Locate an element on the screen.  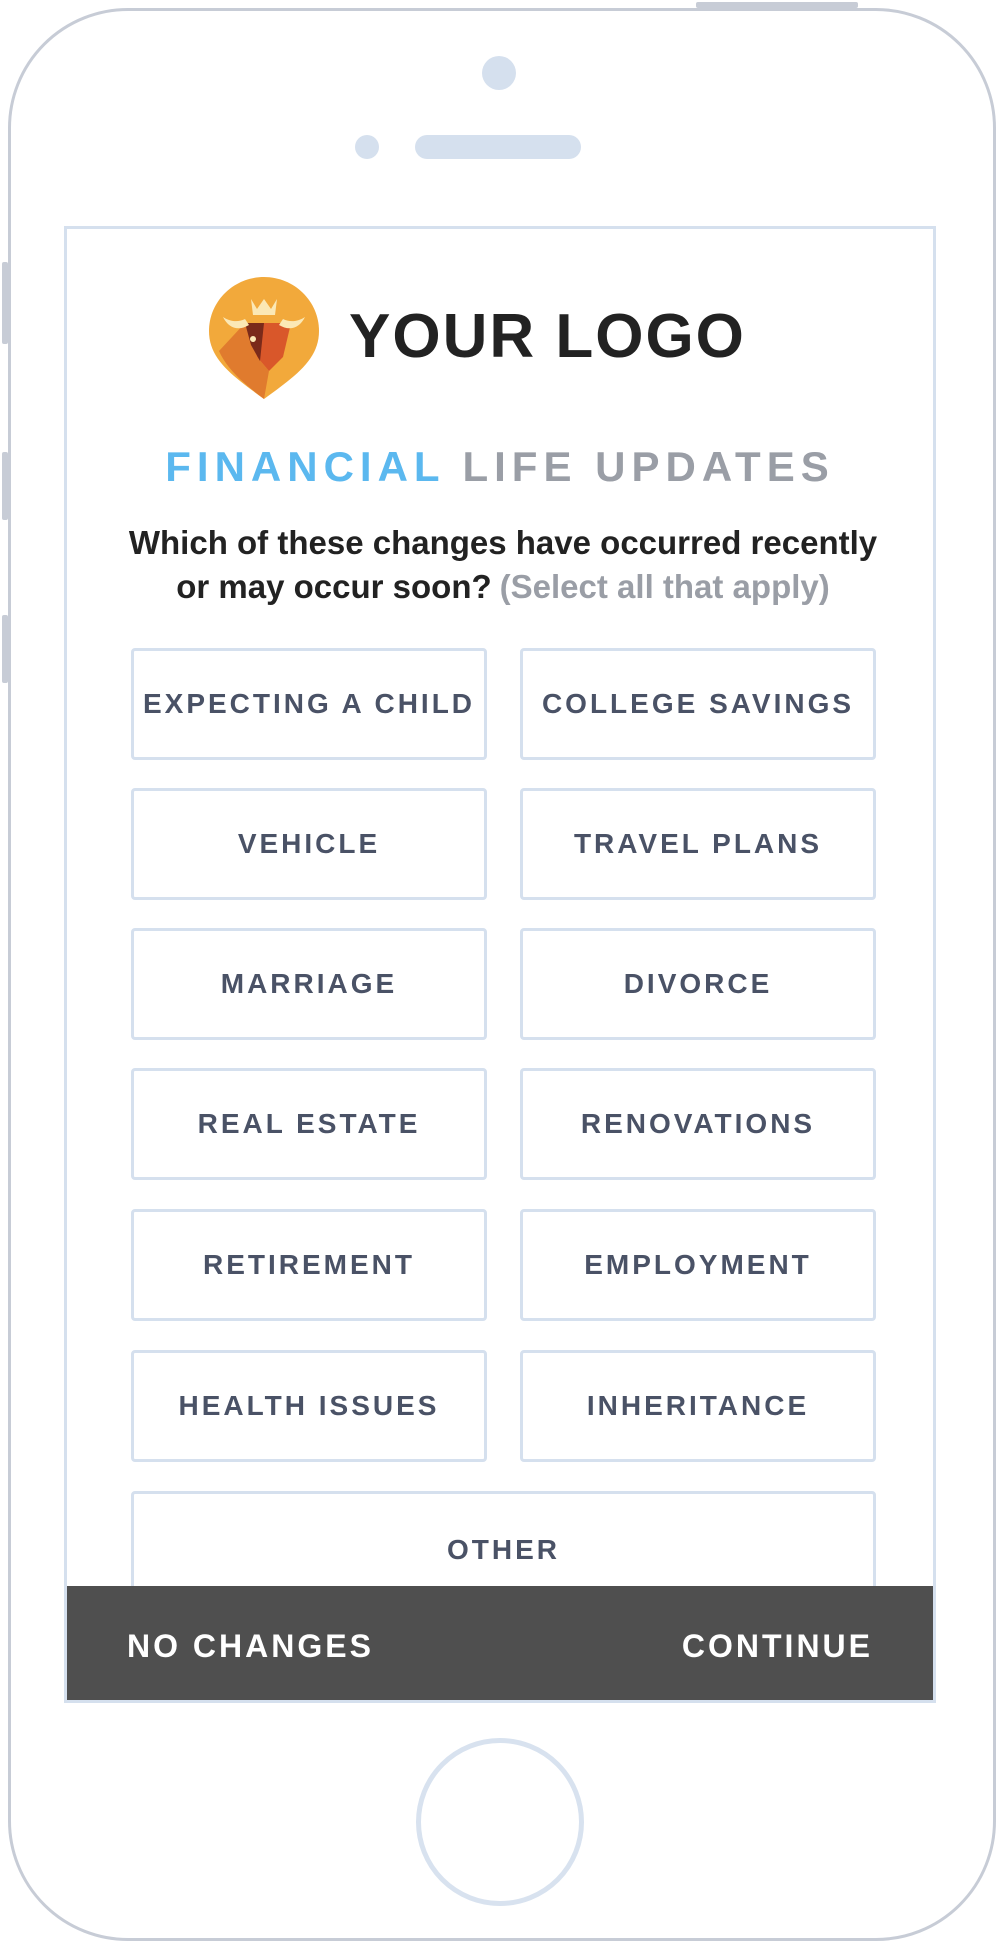
option-divorce: DIVORCE is located at coordinates (698, 984).